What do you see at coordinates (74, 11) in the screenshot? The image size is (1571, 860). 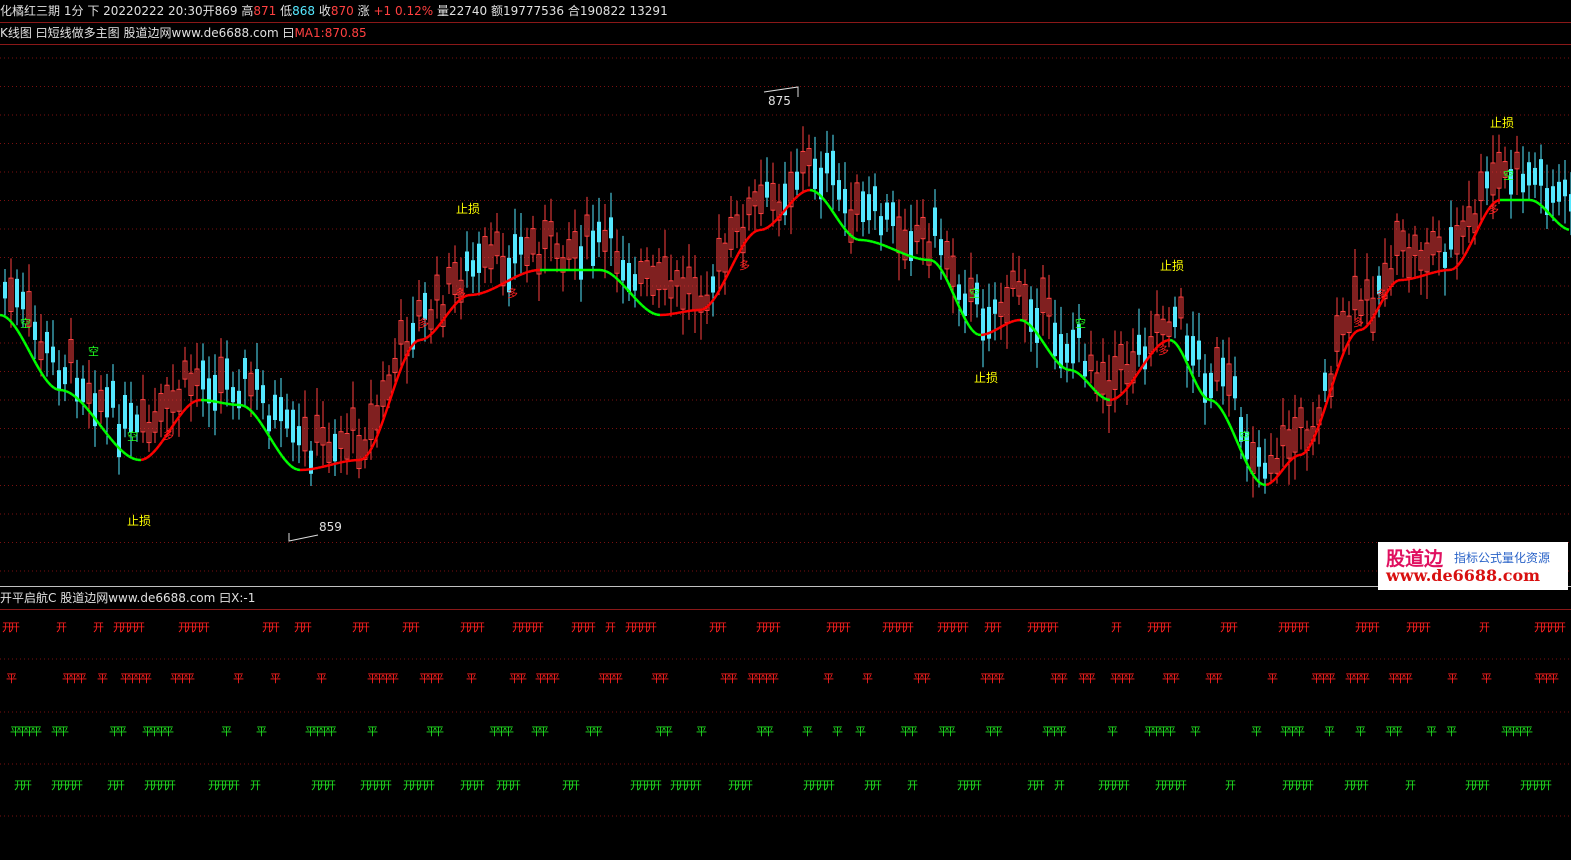 I see `period: 1分` at bounding box center [74, 11].